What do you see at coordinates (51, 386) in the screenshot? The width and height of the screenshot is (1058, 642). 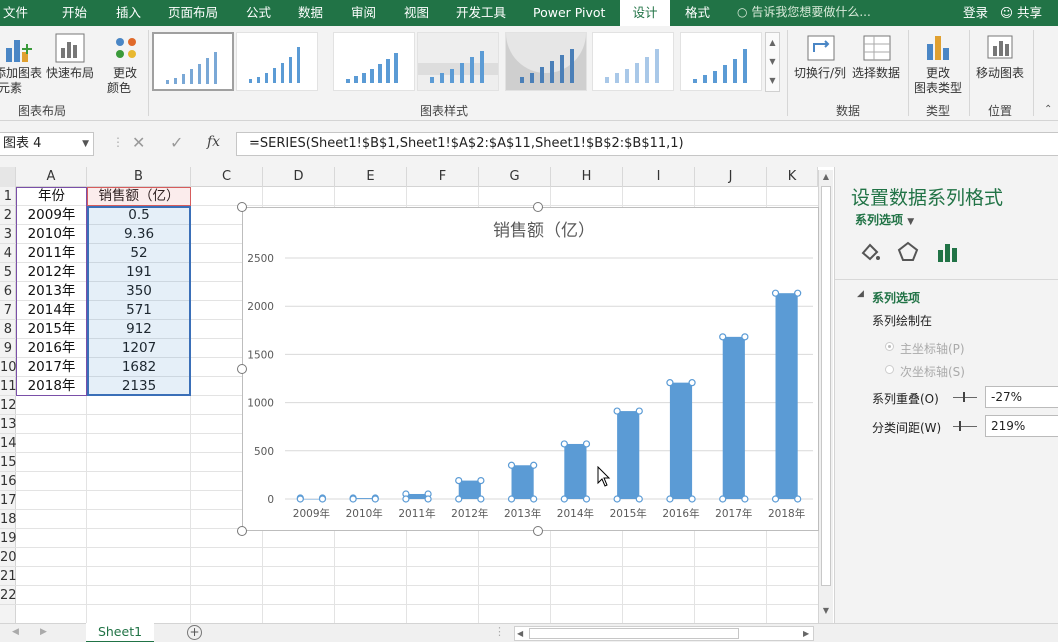 I see `cell-year: 2018年` at bounding box center [51, 386].